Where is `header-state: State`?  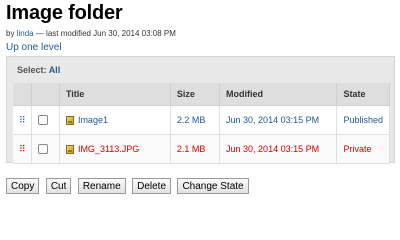
header-state: State is located at coordinates (363, 94).